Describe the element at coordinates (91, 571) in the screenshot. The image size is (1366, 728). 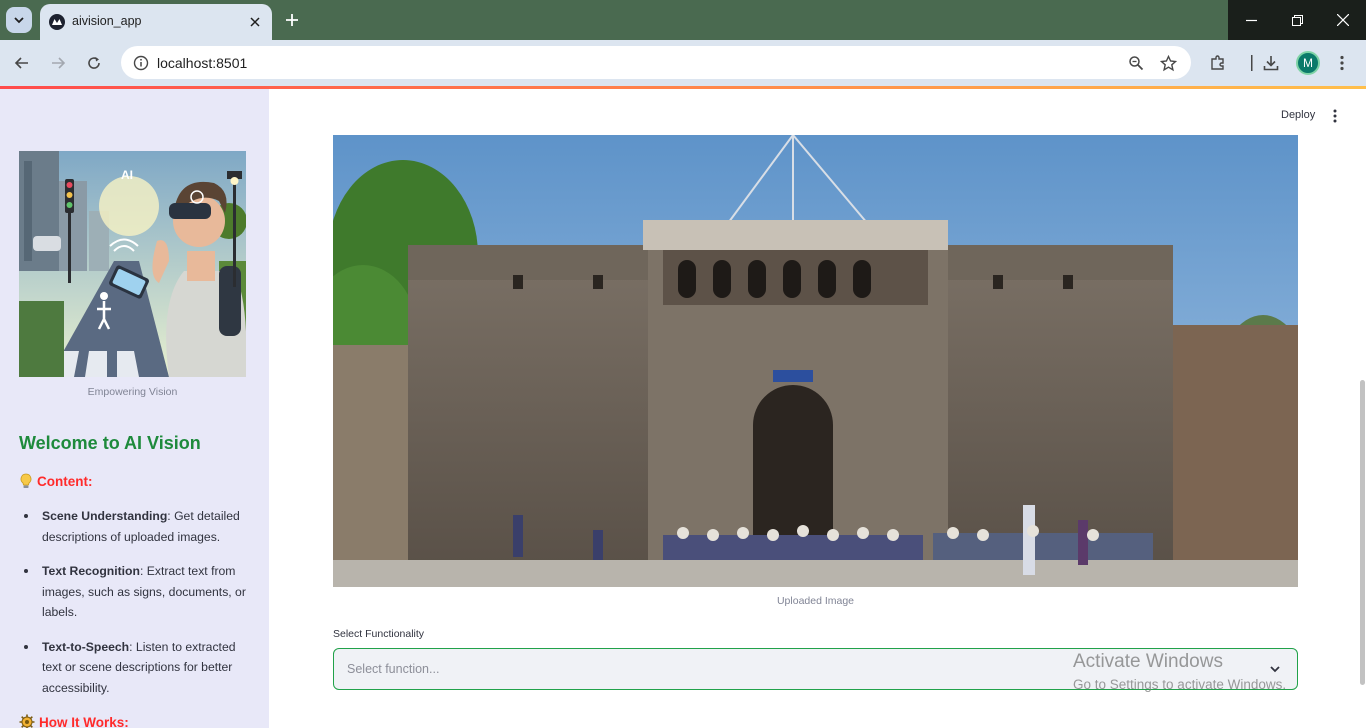
I see `feature-name: Text Recognition` at that location.